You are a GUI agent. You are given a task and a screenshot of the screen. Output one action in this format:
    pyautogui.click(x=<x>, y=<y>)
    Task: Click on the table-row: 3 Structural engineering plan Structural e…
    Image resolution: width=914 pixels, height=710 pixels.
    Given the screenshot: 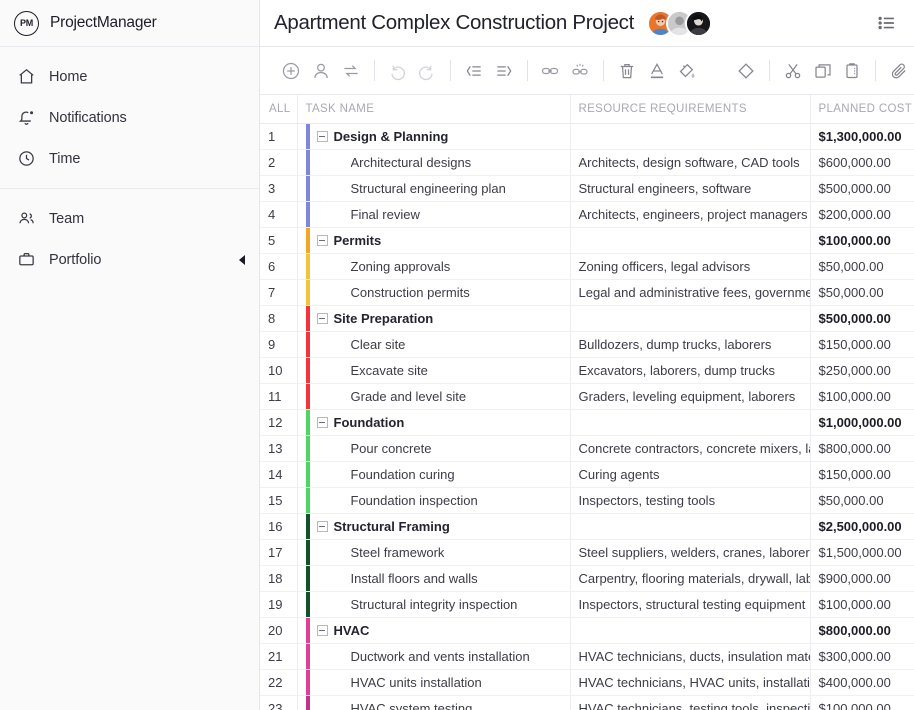 What is the action you would take?
    pyautogui.click(x=587, y=188)
    